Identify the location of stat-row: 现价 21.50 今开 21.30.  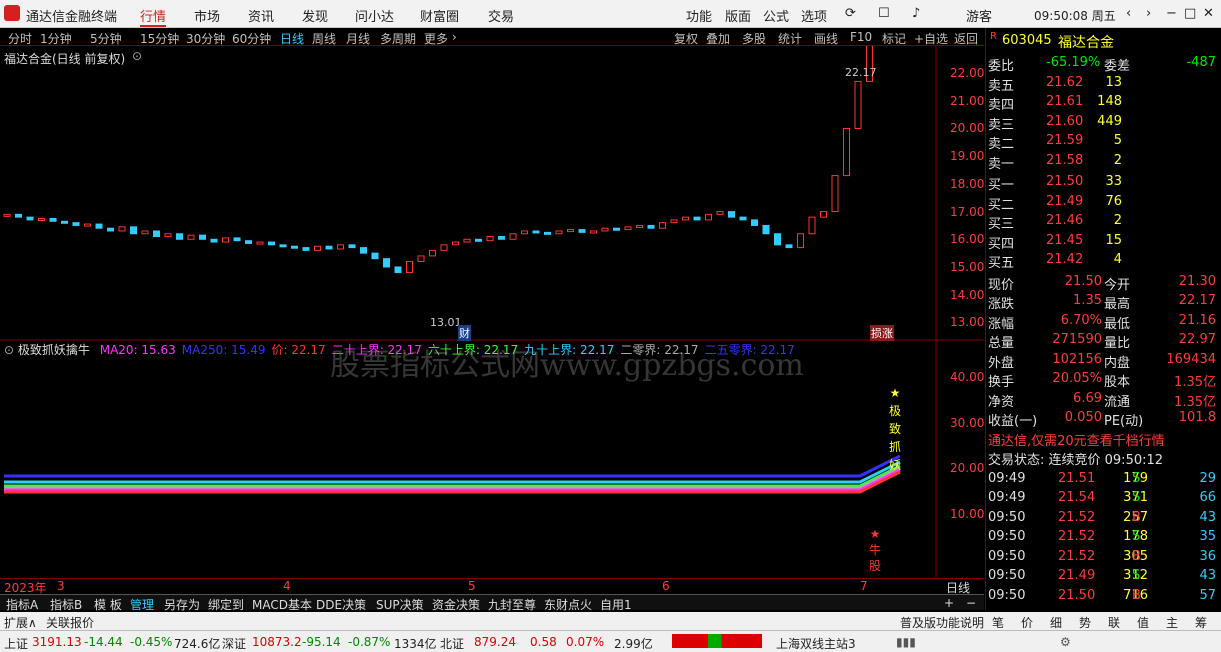
(1102, 283).